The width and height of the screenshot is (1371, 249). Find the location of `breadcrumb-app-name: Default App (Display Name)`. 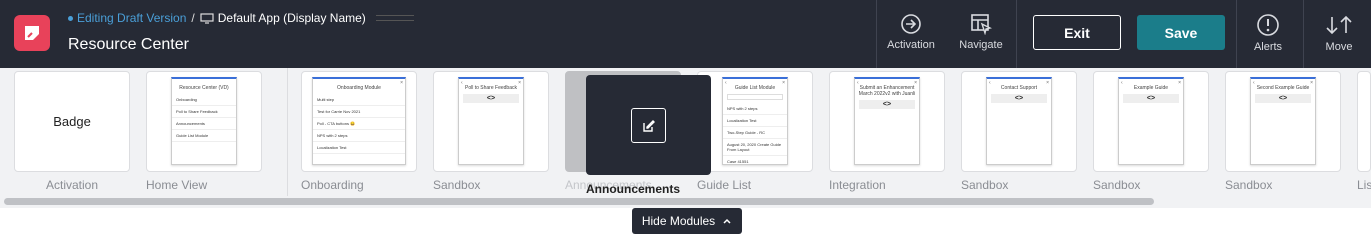

breadcrumb-app-name: Default App (Display Name) is located at coordinates (292, 18).